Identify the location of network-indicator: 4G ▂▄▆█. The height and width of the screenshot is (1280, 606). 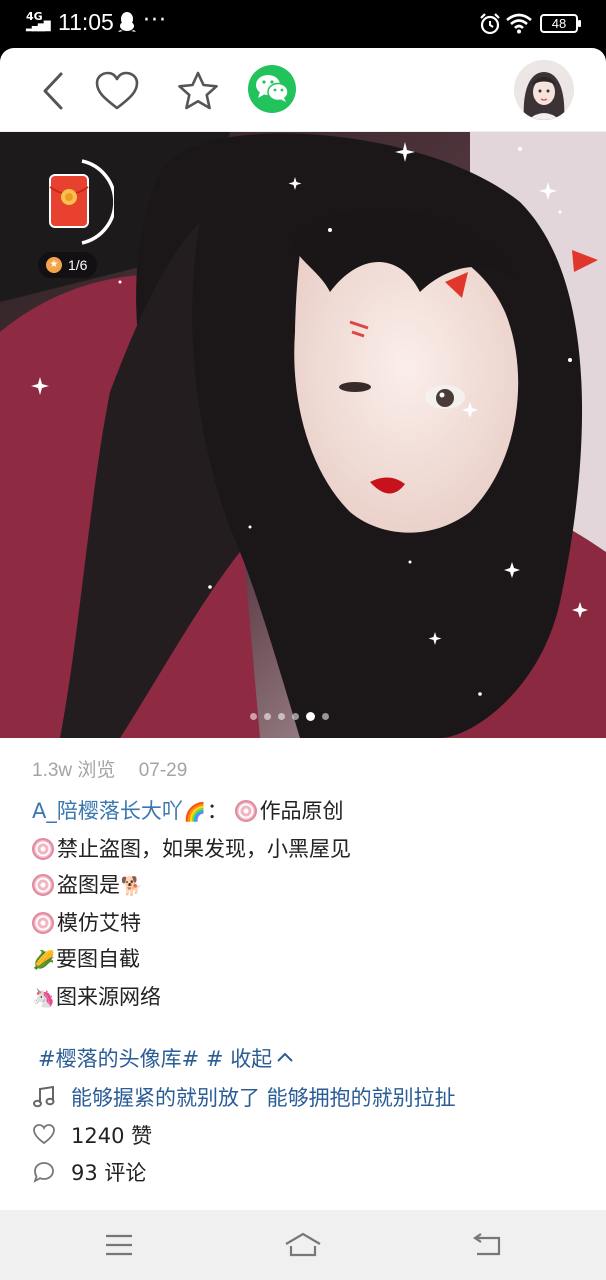
(38, 21).